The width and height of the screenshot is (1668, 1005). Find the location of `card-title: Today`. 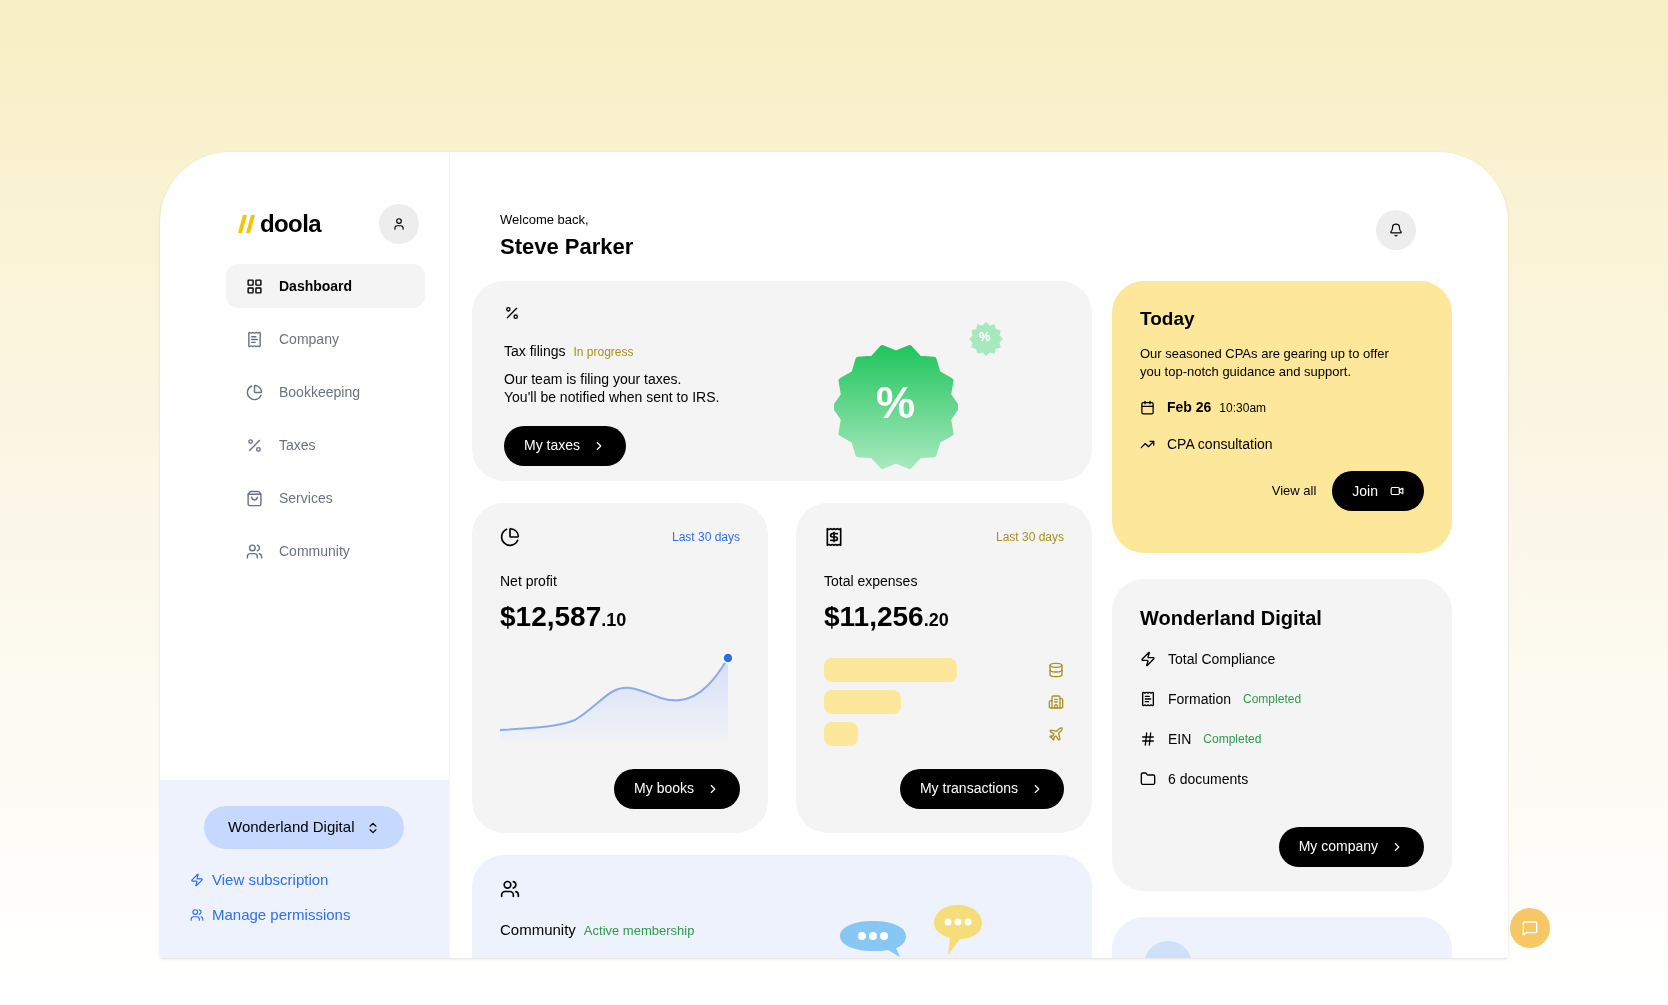

card-title: Today is located at coordinates (1168, 318).